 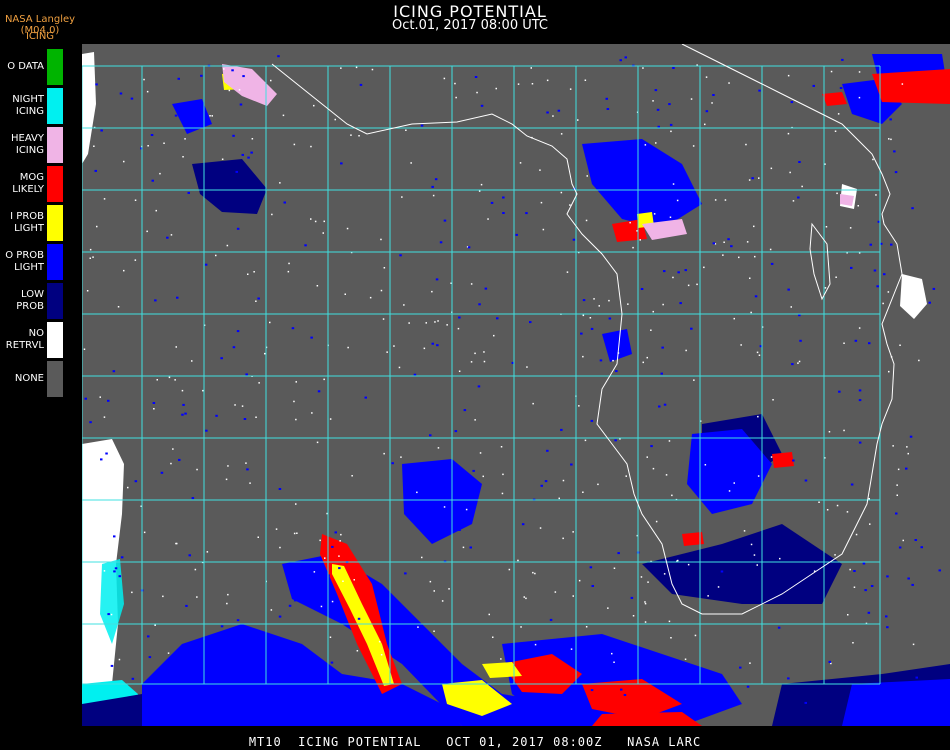 What do you see at coordinates (30, 300) in the screenshot?
I see `legend-label: LOW PROB` at bounding box center [30, 300].